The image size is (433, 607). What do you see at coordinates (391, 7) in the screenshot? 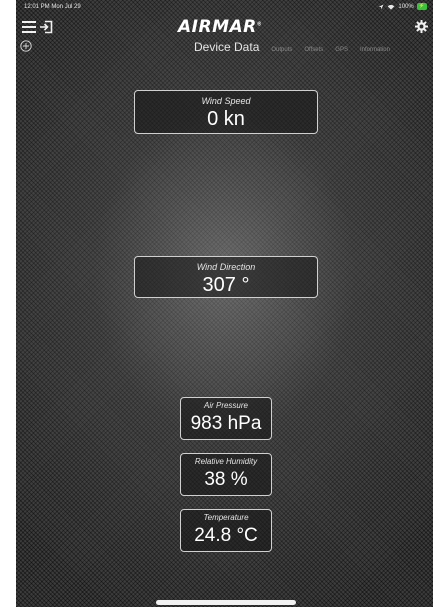
I see `wifi-icon` at bounding box center [391, 7].